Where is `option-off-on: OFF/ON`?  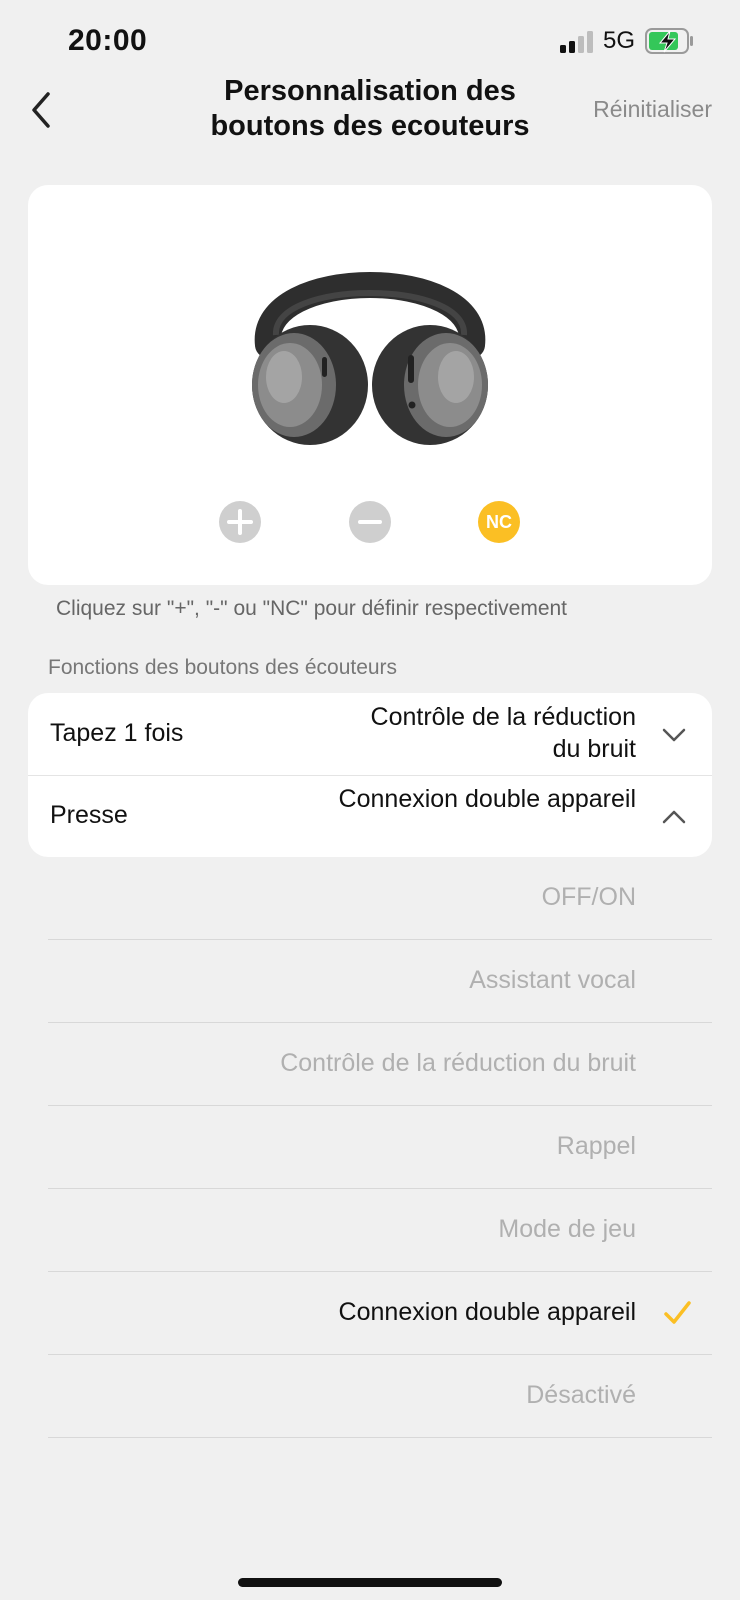
option-off-on: OFF/ON is located at coordinates (380, 898).